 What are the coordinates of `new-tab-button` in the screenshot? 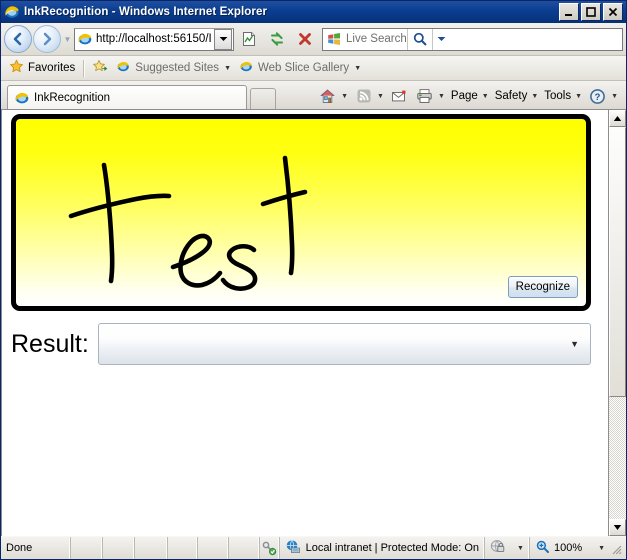 It's located at (263, 98).